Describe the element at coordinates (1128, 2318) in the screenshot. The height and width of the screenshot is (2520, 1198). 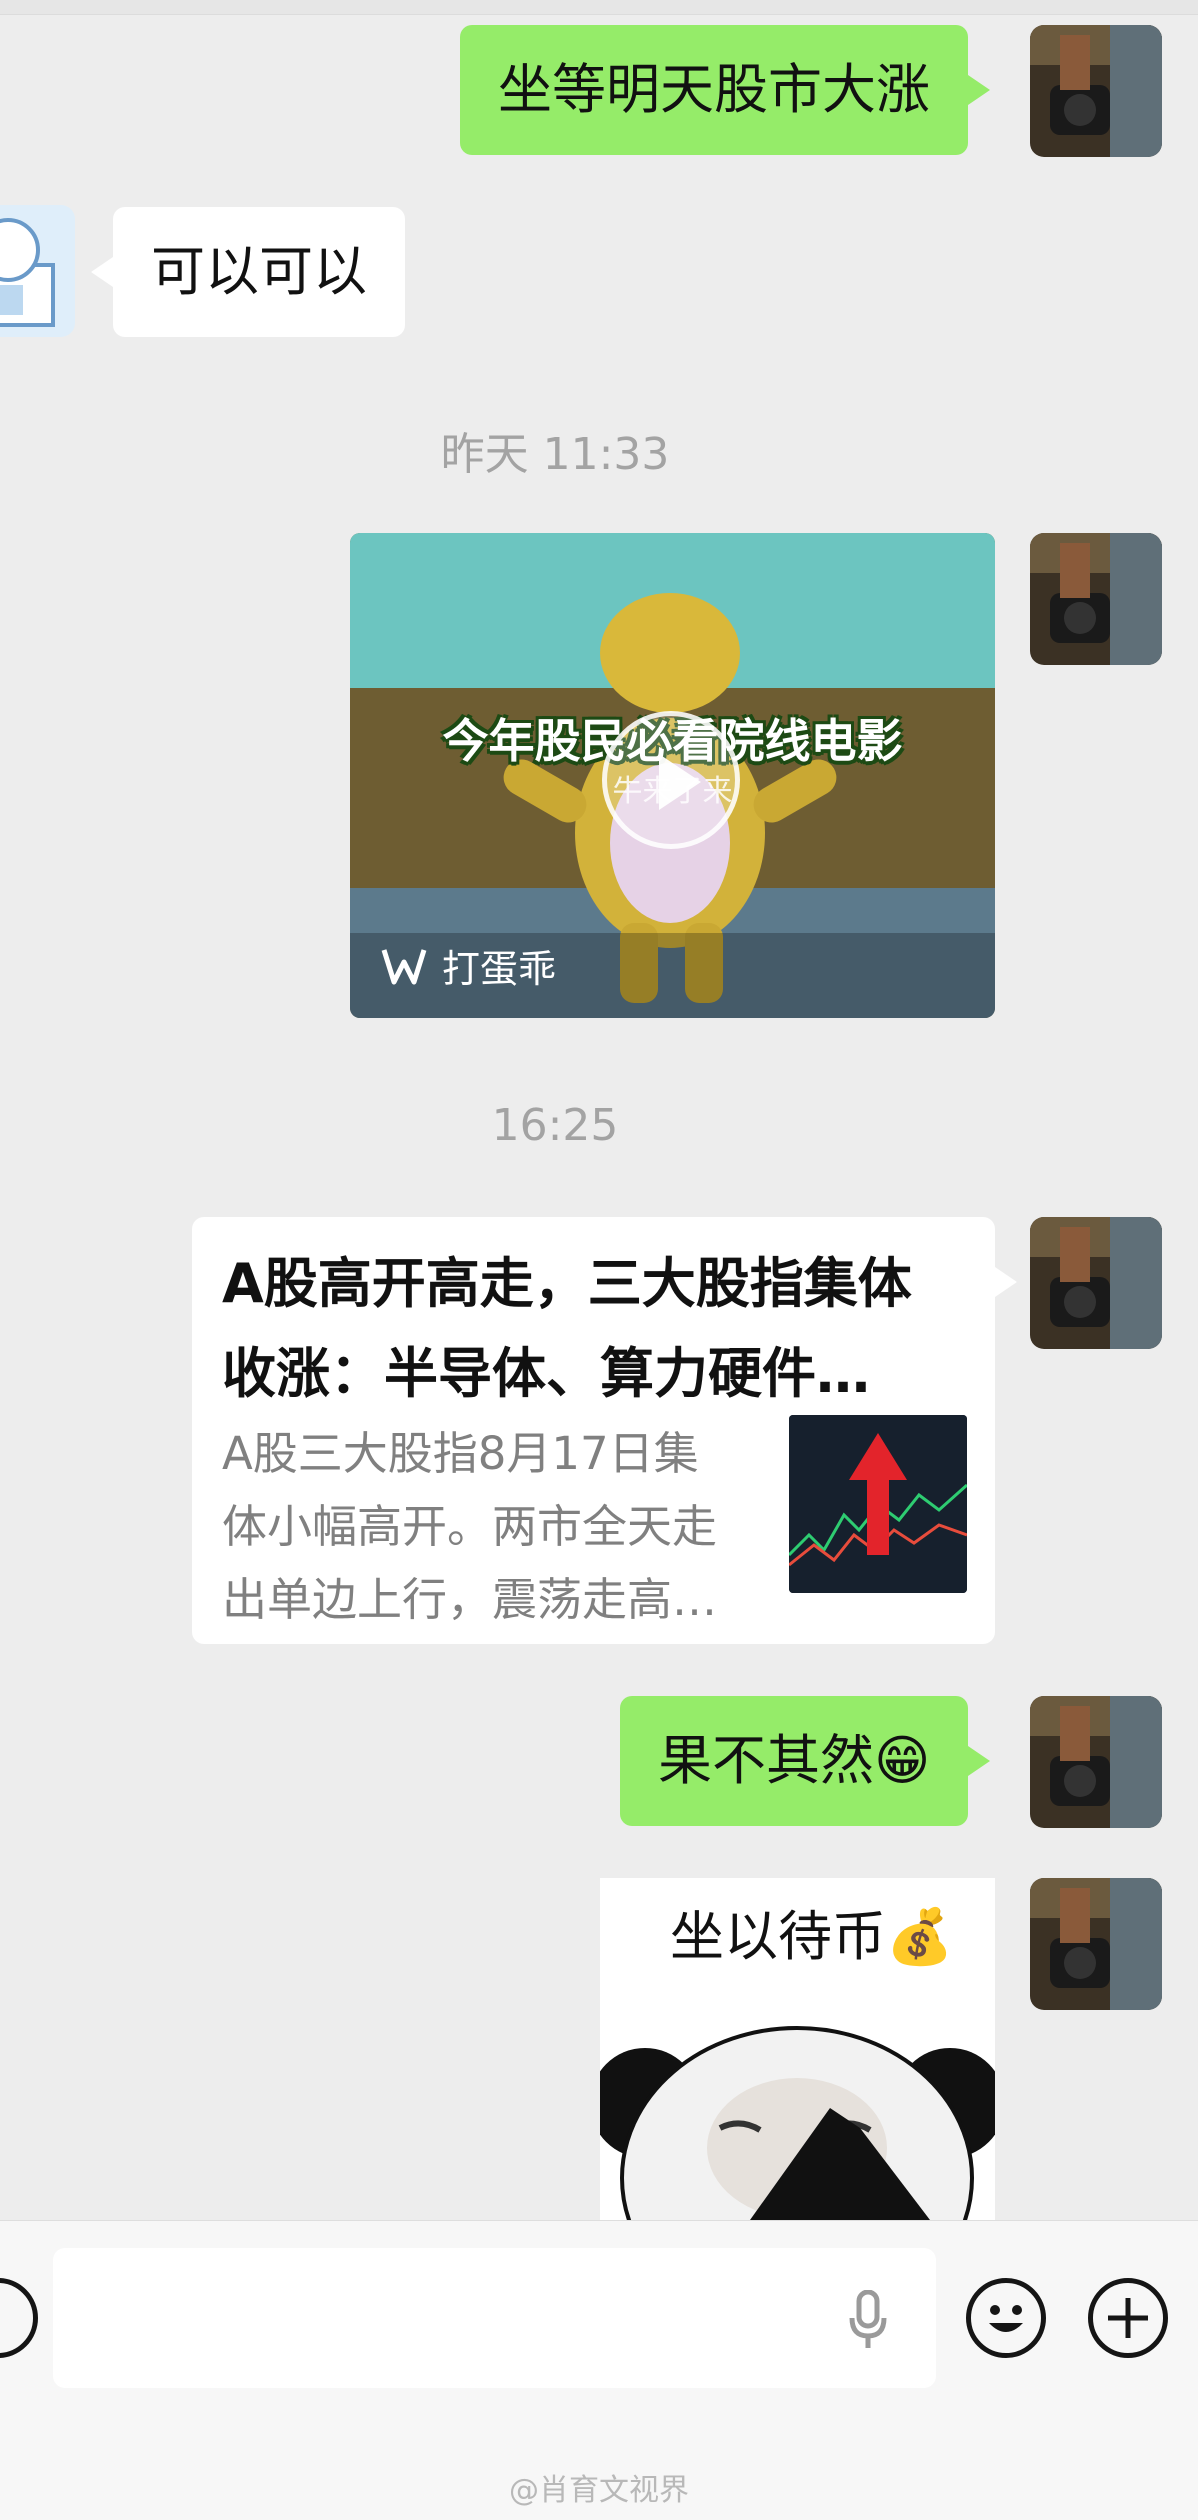
I see `plus-icon` at that location.